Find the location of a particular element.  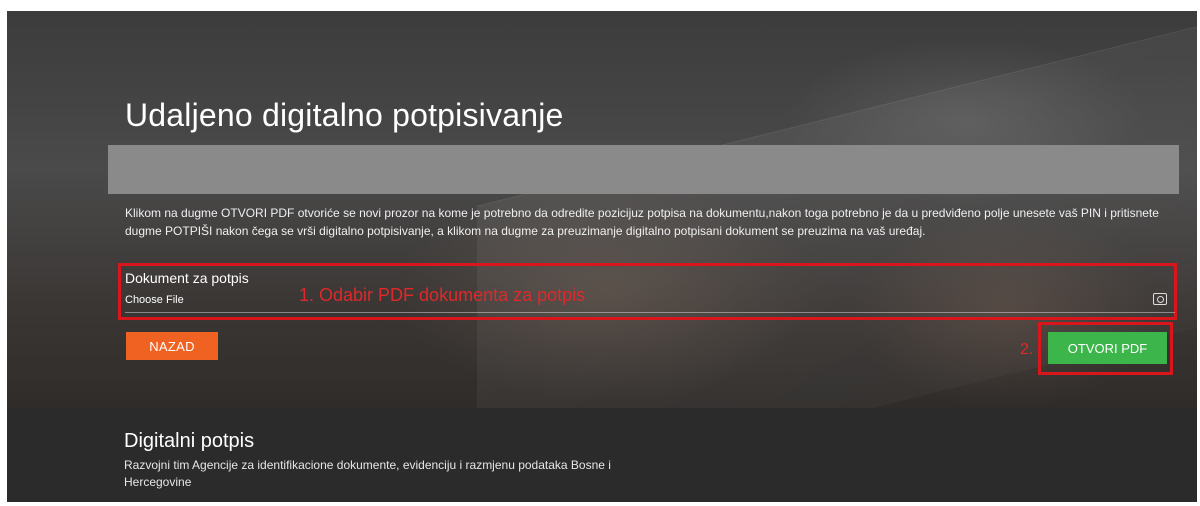

annotation-step1-label: 1. Odabir PDF dokumenta za potpis is located at coordinates (442, 295).